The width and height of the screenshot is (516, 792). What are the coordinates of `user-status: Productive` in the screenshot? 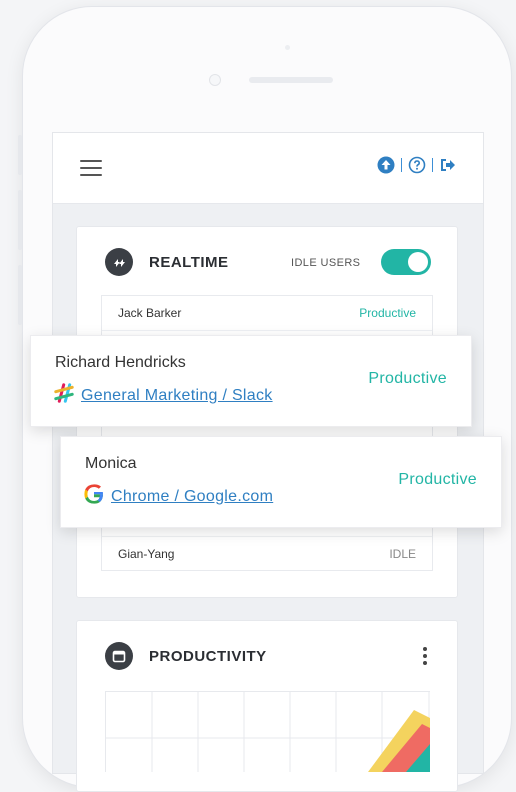 It's located at (387, 313).